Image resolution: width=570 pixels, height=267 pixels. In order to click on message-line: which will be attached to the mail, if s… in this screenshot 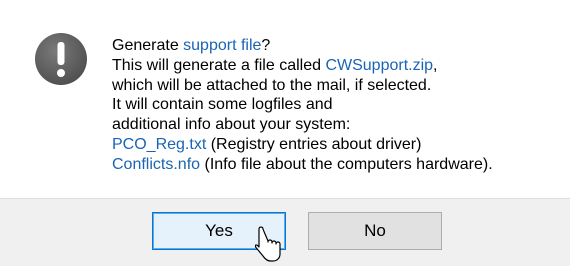, I will do `click(272, 85)`.